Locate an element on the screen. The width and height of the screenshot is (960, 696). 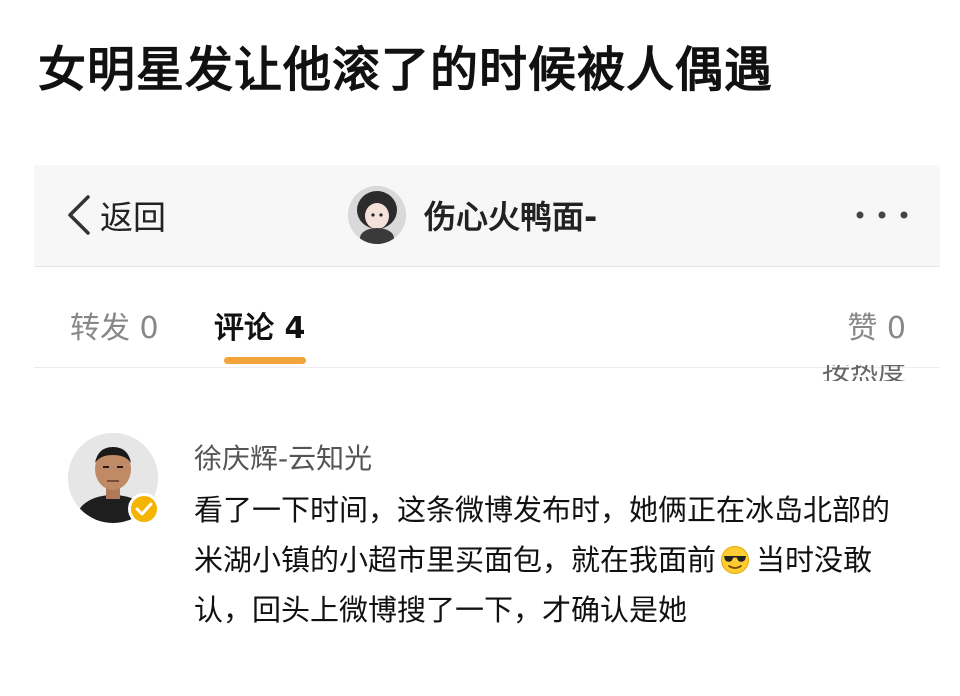
tab-comments: 评论 4 is located at coordinates (259, 325).